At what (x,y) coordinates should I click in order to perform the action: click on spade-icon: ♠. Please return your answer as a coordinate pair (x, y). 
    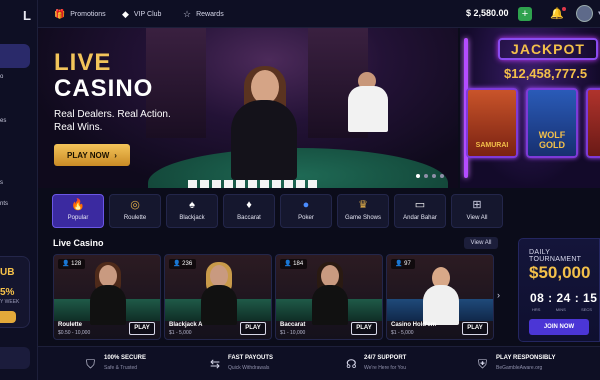
    Looking at the image, I should click on (192, 205).